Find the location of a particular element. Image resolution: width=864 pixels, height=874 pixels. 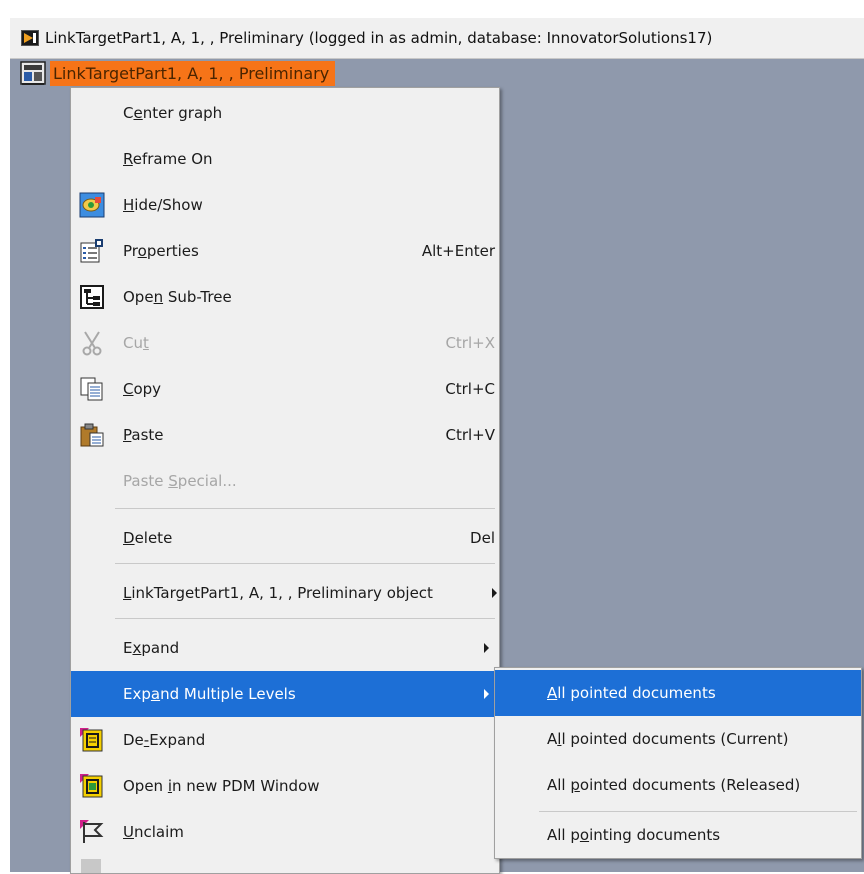

menu-item-hide-show: Hide/Show is located at coordinates (285, 205).